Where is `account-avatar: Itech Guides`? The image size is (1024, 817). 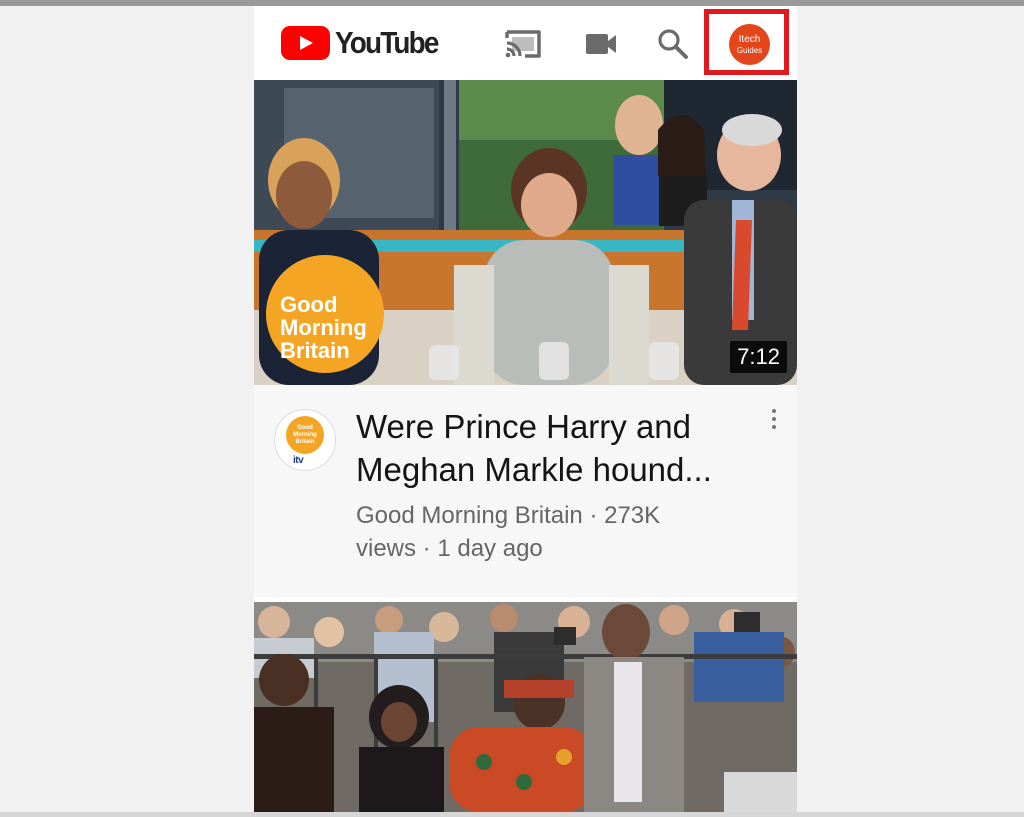 account-avatar: Itech Guides is located at coordinates (749, 44).